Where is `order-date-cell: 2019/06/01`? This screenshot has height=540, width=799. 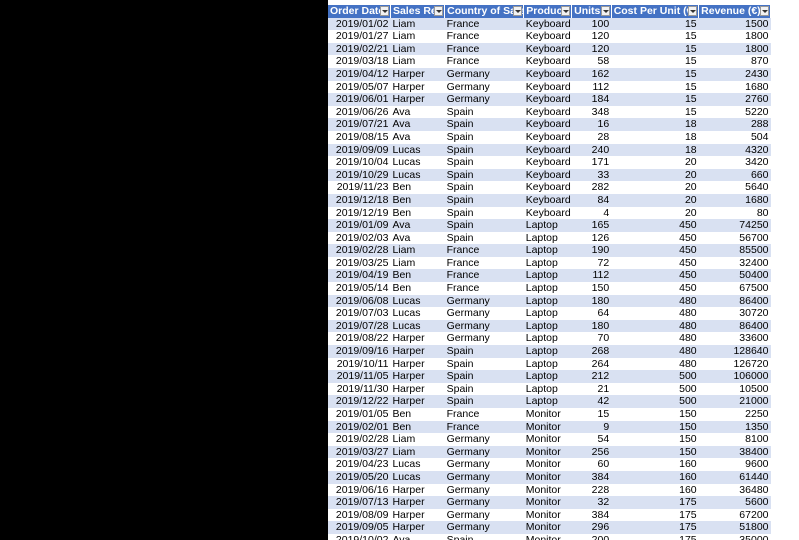 order-date-cell: 2019/06/01 is located at coordinates (359, 99).